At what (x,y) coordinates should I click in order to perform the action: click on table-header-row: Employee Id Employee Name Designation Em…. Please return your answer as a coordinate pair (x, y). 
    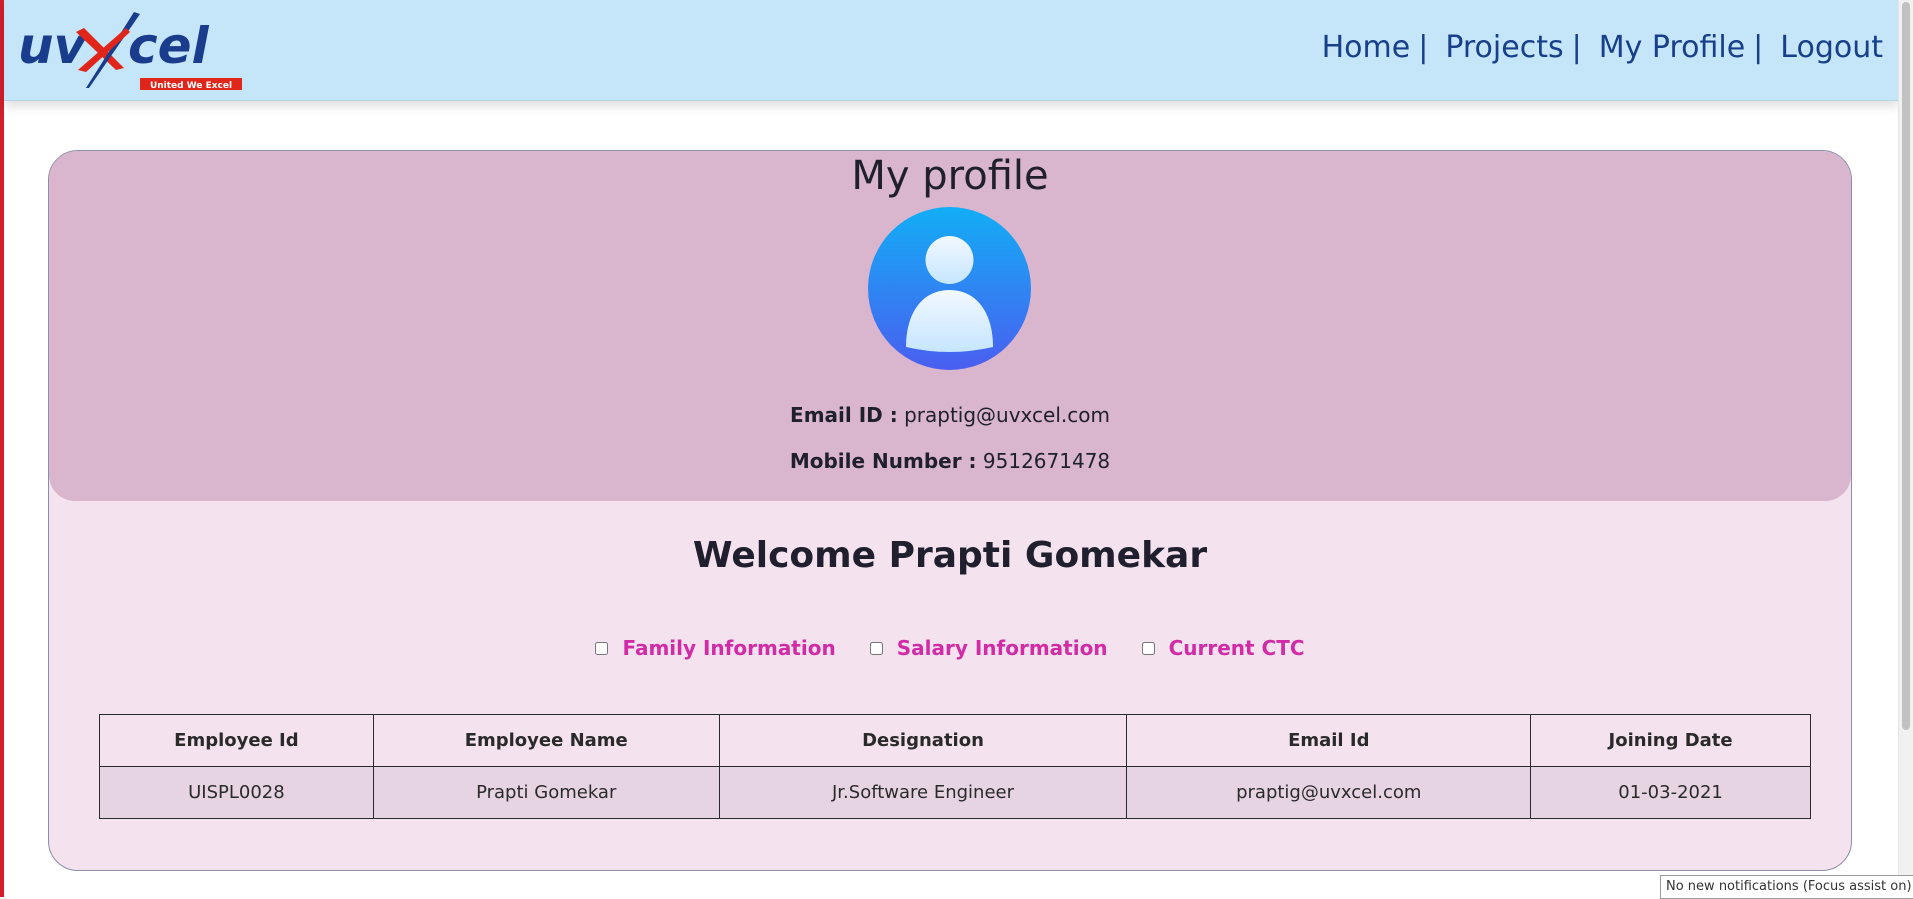
    Looking at the image, I should click on (955, 740).